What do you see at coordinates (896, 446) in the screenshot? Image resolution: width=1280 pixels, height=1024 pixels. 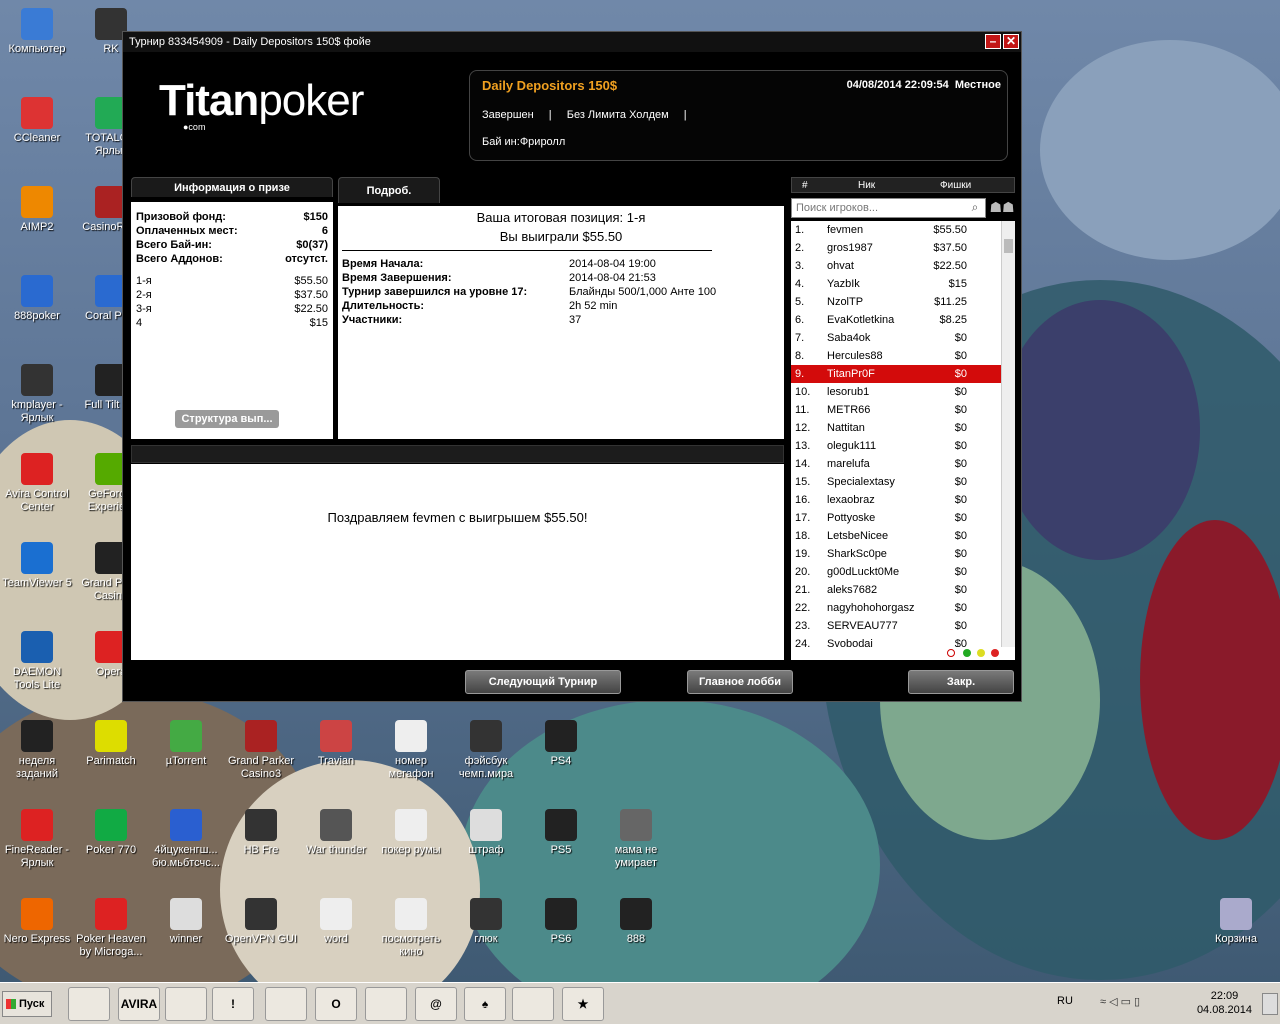 I see `player-row: 13. oleguk111 $0` at bounding box center [896, 446].